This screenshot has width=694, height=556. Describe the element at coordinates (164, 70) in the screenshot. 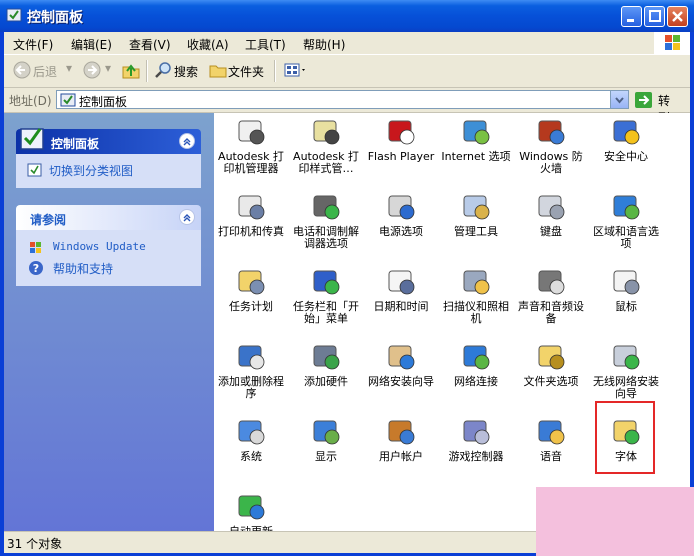

I see `search-icon` at that location.